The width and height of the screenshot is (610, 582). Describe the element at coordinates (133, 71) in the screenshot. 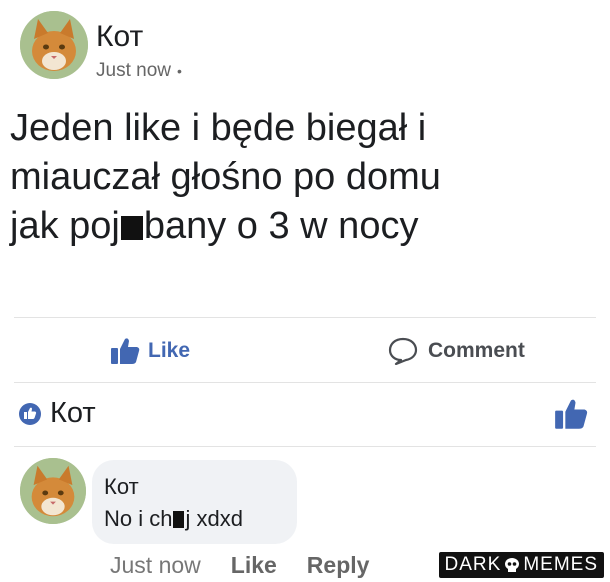

I see `post-timestamp: Just now` at that location.